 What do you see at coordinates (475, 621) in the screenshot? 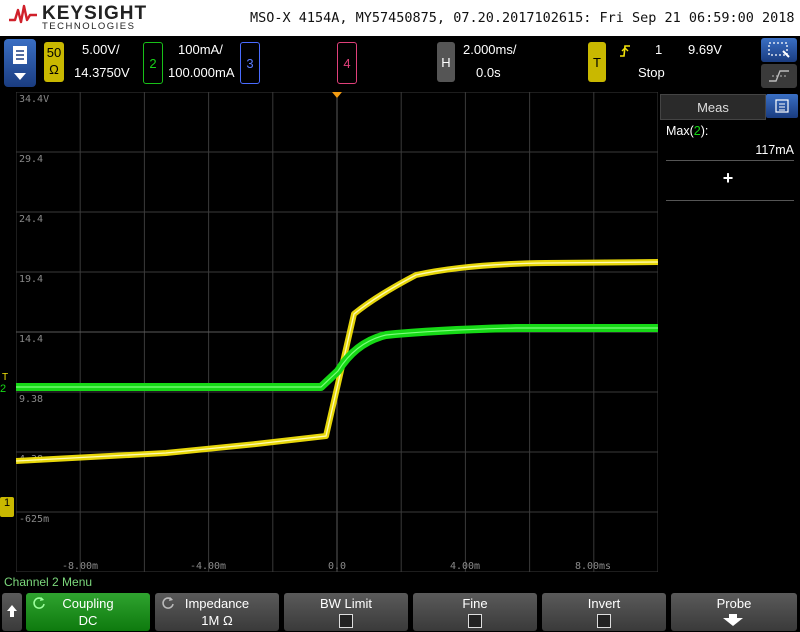
I see `fine-checkbox` at bounding box center [475, 621].